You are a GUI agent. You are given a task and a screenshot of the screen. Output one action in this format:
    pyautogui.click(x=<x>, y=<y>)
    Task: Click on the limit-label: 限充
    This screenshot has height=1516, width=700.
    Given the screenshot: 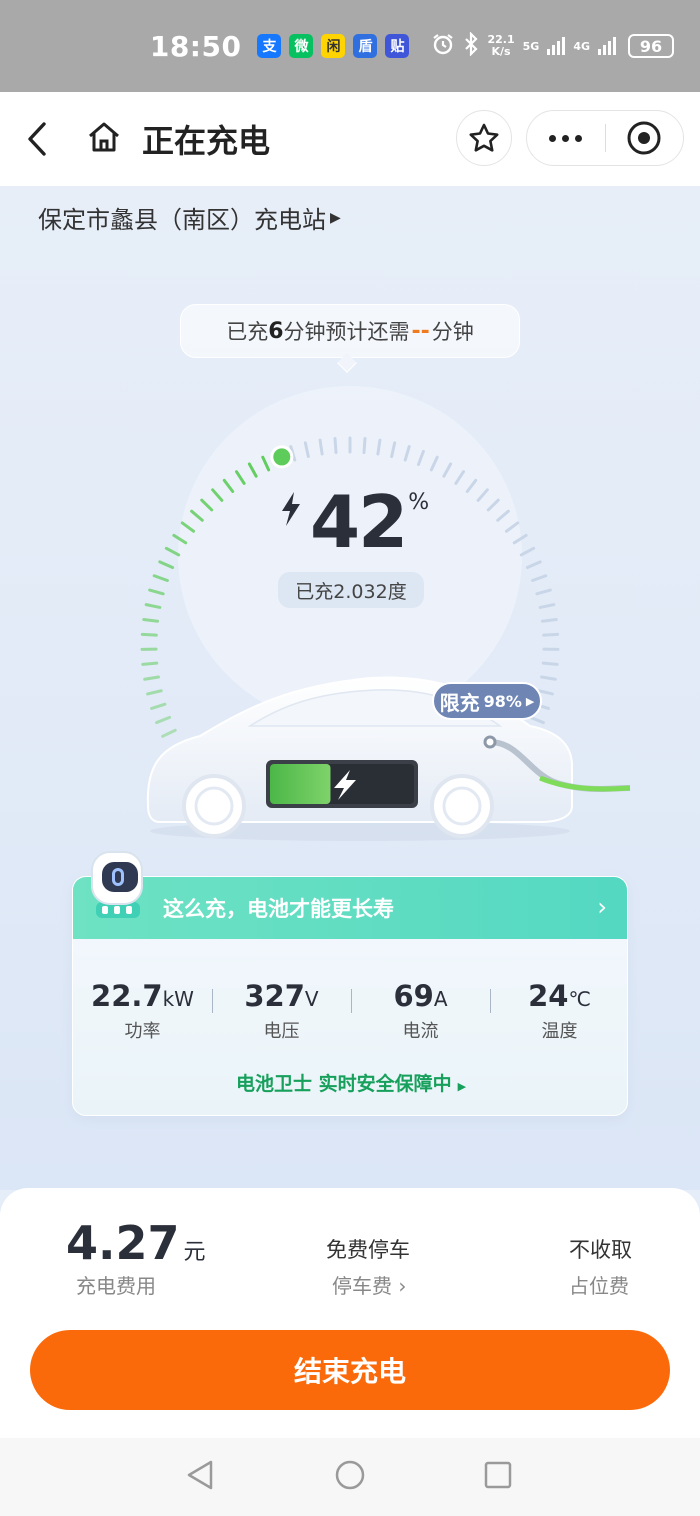 What is the action you would take?
    pyautogui.click(x=459, y=702)
    